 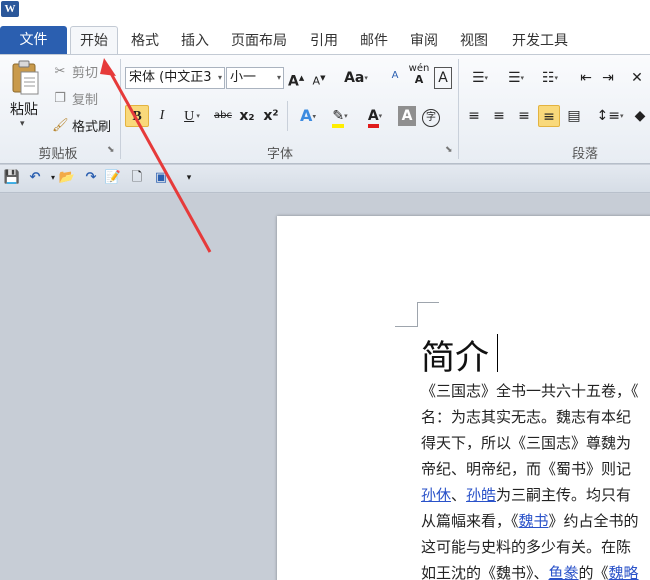 What do you see at coordinates (175, 78) in the screenshot?
I see `font-name-combobox: 宋体 (中文正3 ▾` at bounding box center [175, 78].